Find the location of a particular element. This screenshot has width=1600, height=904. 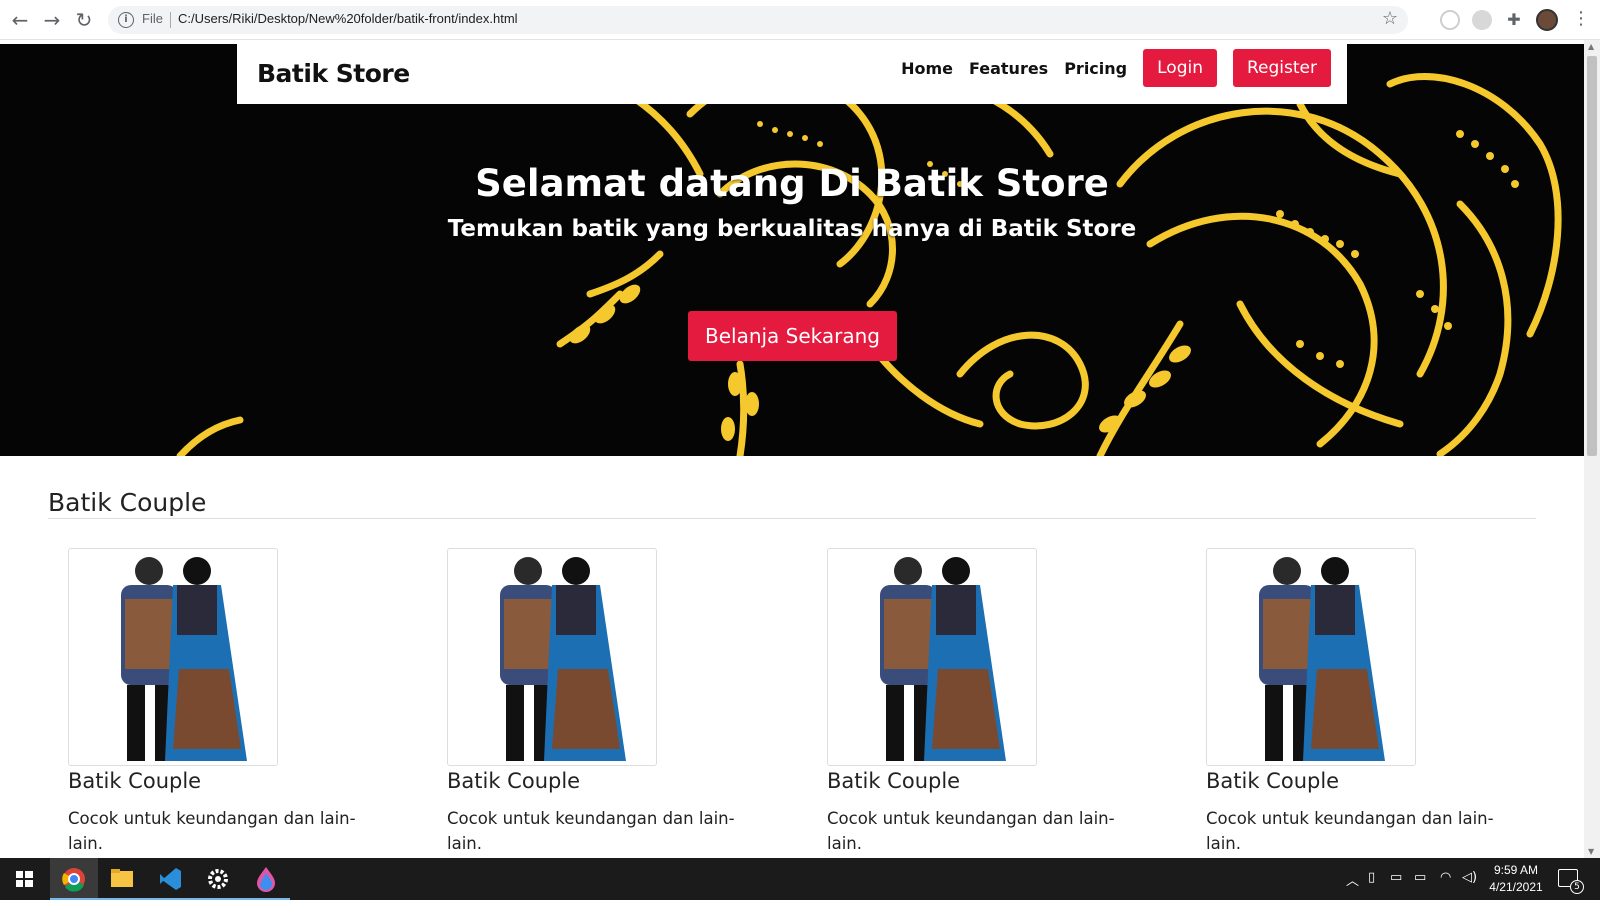

scroll-up-icon: ▲ is located at coordinates (1591, 46).